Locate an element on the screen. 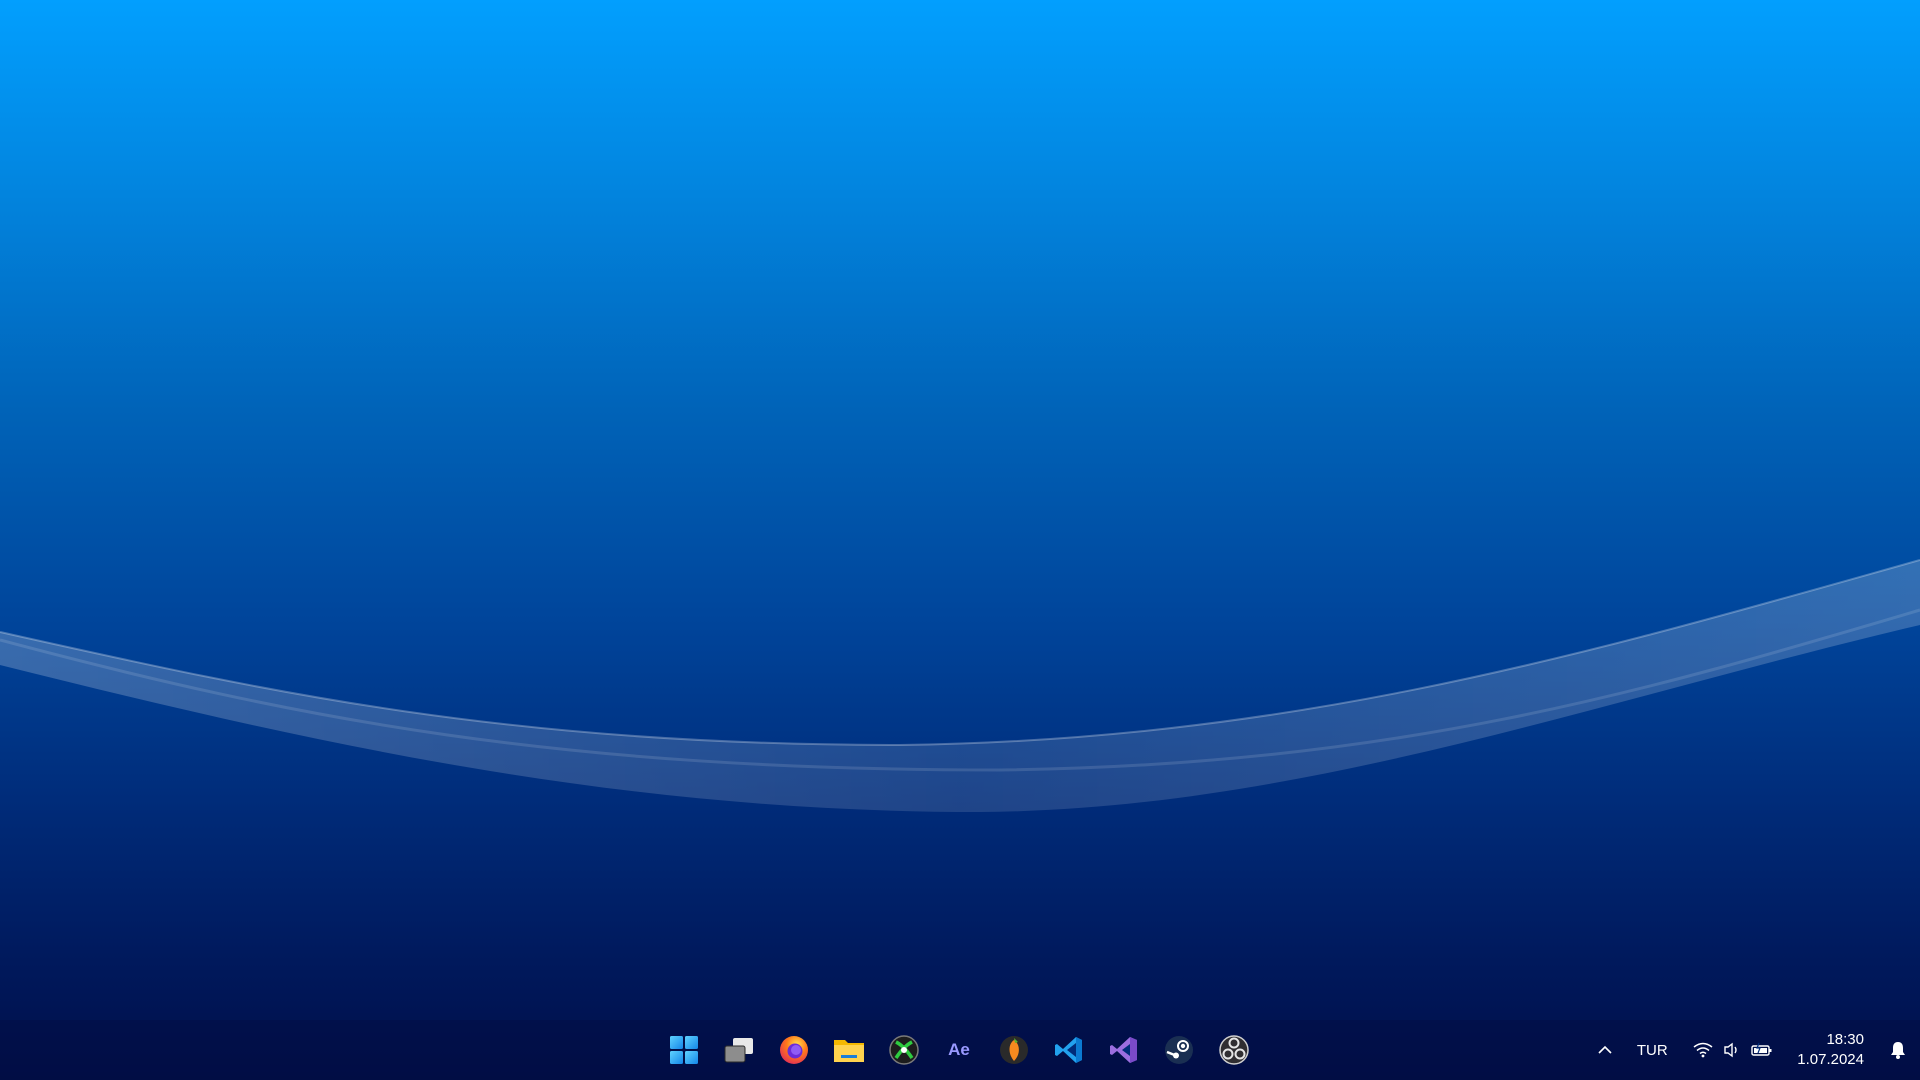 The width and height of the screenshot is (1920, 1080). after-effects-icon: Ae is located at coordinates (959, 1049).